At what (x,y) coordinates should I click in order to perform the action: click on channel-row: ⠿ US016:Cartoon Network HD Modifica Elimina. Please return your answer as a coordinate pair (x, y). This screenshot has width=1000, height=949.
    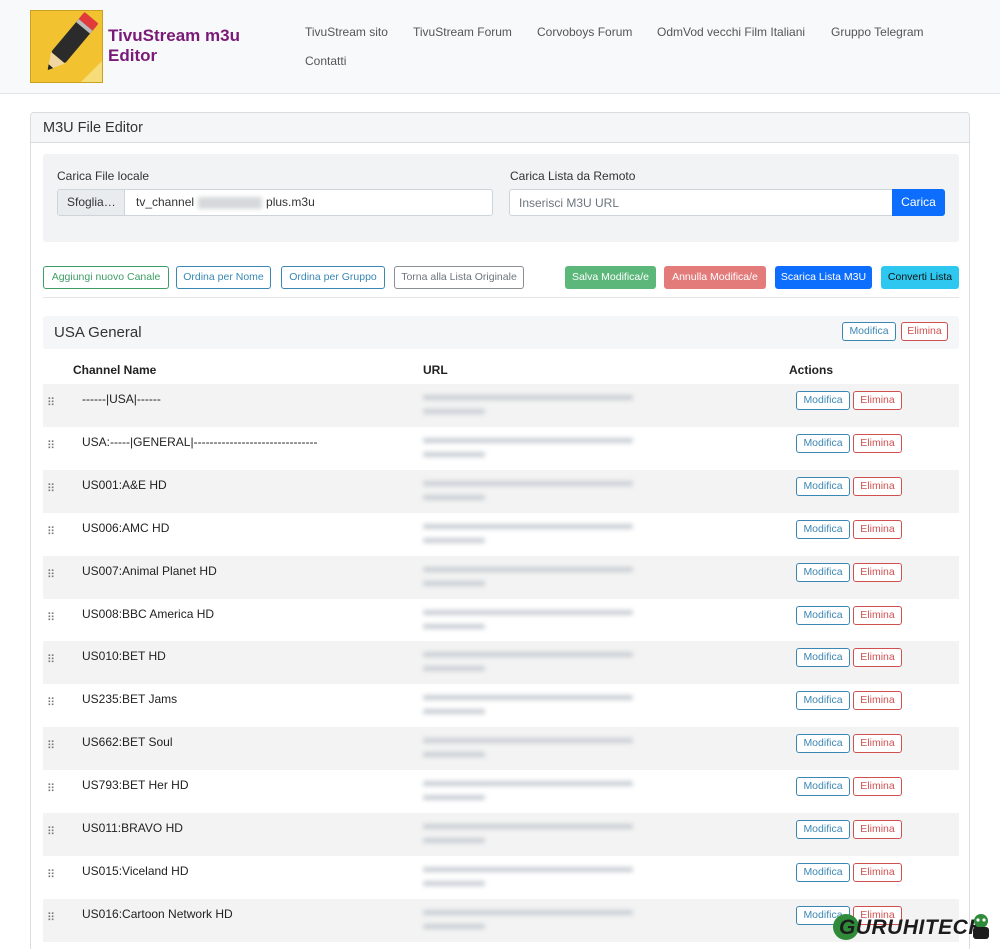
    Looking at the image, I should click on (501, 920).